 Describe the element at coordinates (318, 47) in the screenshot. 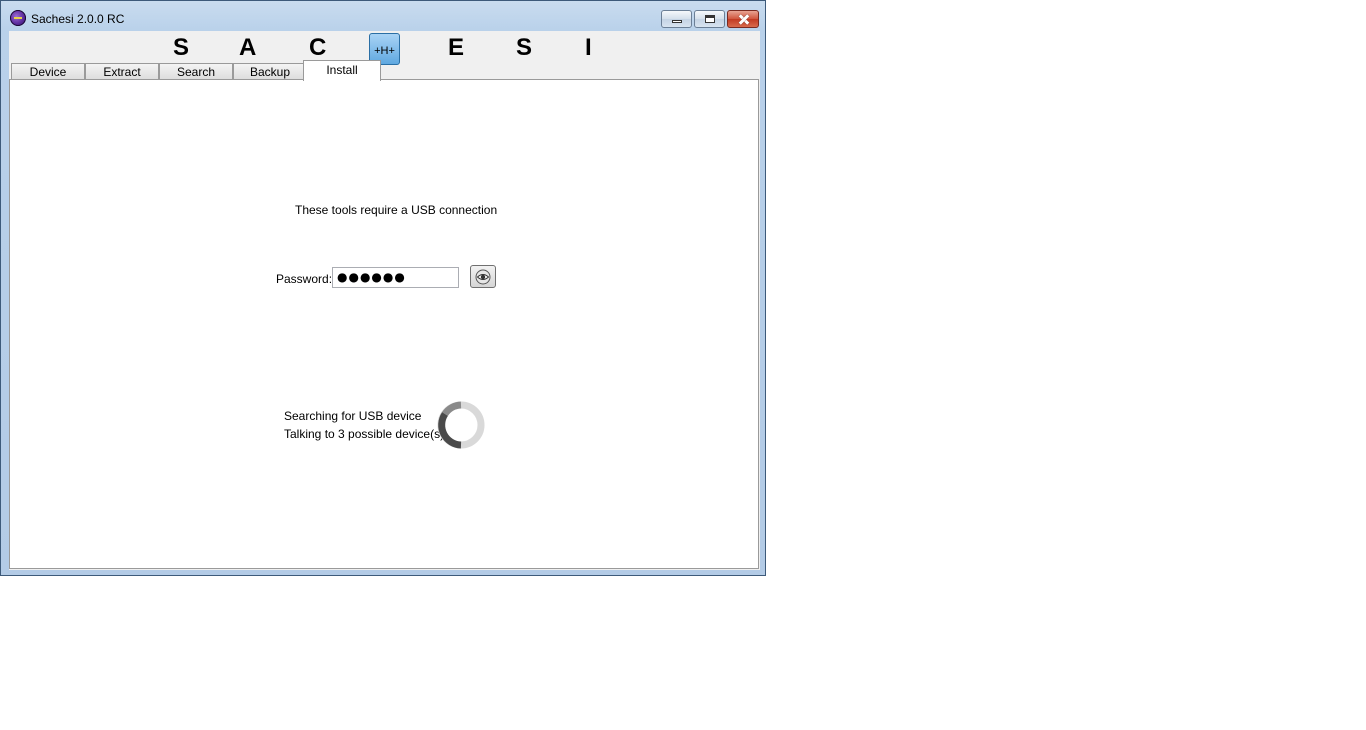

I see `brand-letter: C` at that location.